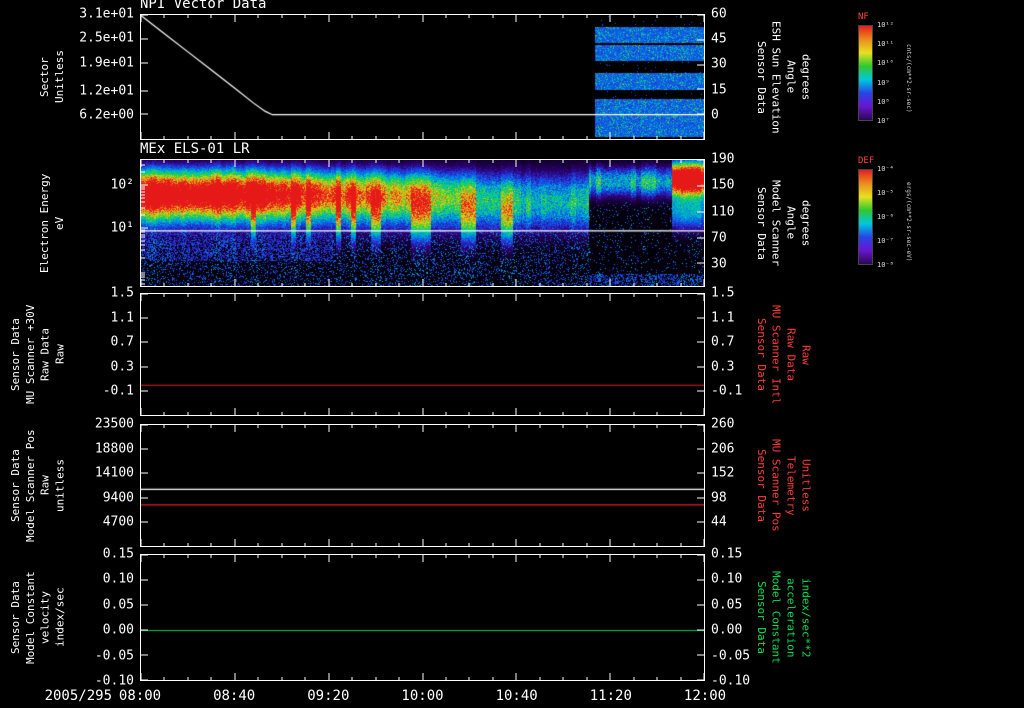  Describe the element at coordinates (863, 17) in the screenshot. I see `colorbar-title: NF` at that location.